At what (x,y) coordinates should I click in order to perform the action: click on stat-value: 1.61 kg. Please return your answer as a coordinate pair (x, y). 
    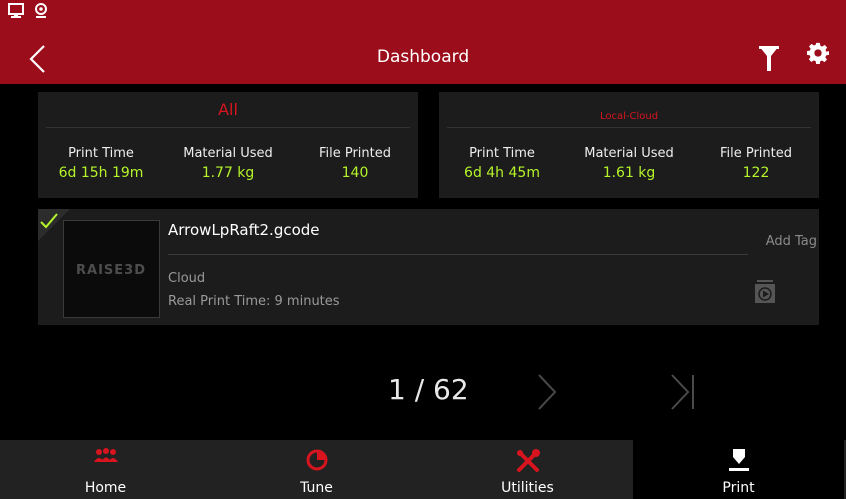
    Looking at the image, I should click on (629, 173).